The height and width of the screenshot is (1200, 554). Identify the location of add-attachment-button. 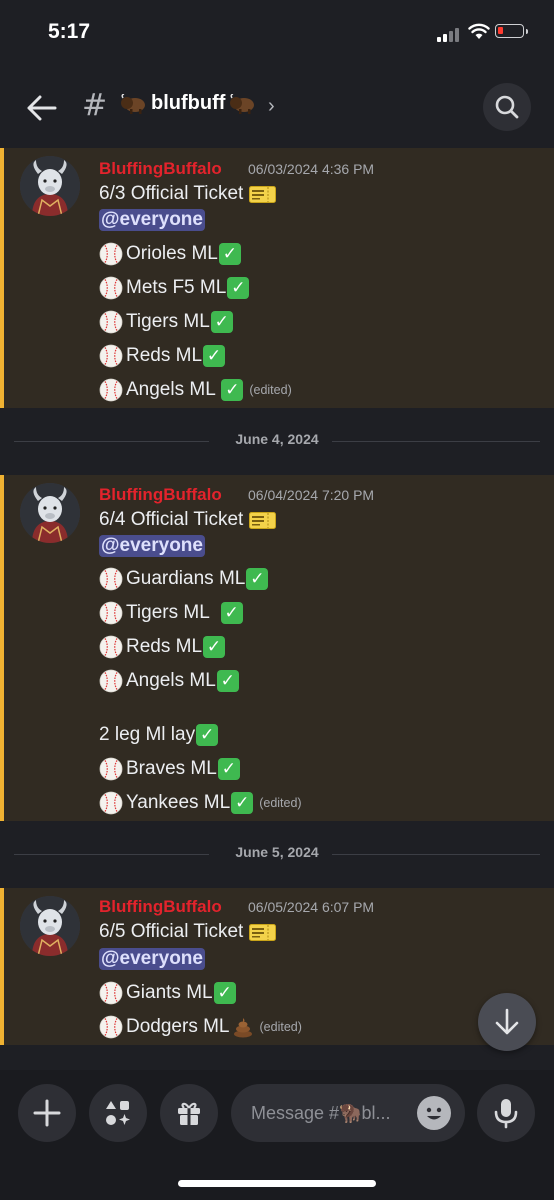
(47, 1113).